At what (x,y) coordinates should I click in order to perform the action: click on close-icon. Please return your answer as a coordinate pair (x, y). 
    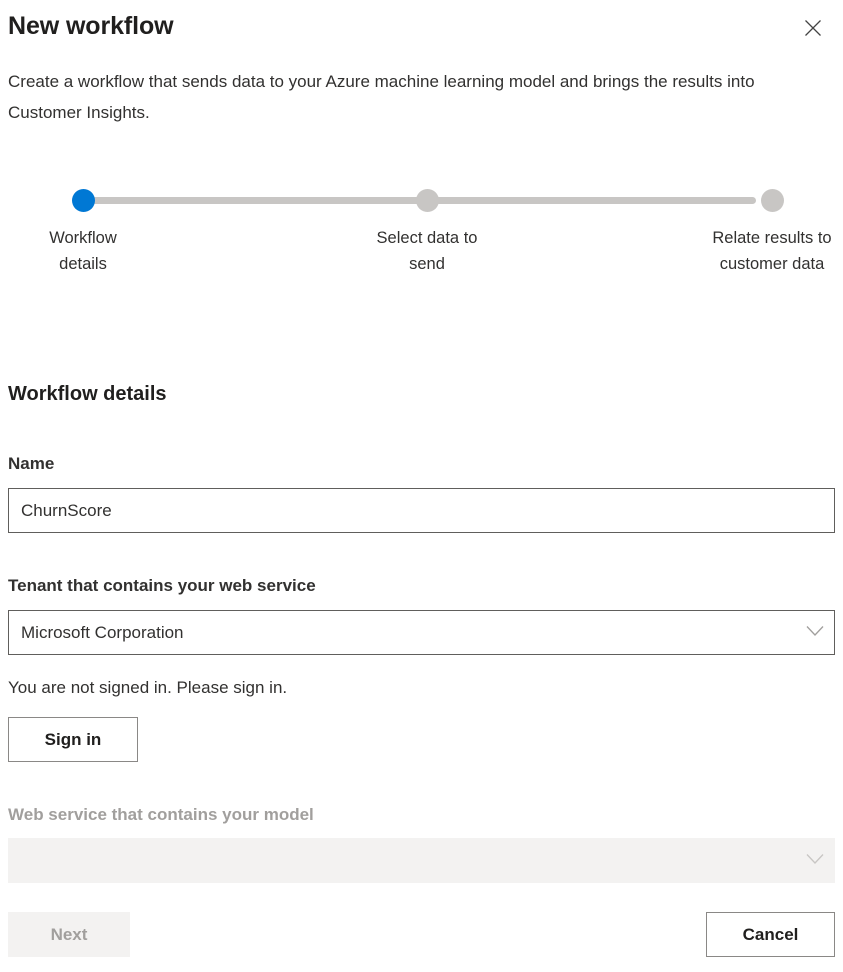
    Looking at the image, I should click on (813, 28).